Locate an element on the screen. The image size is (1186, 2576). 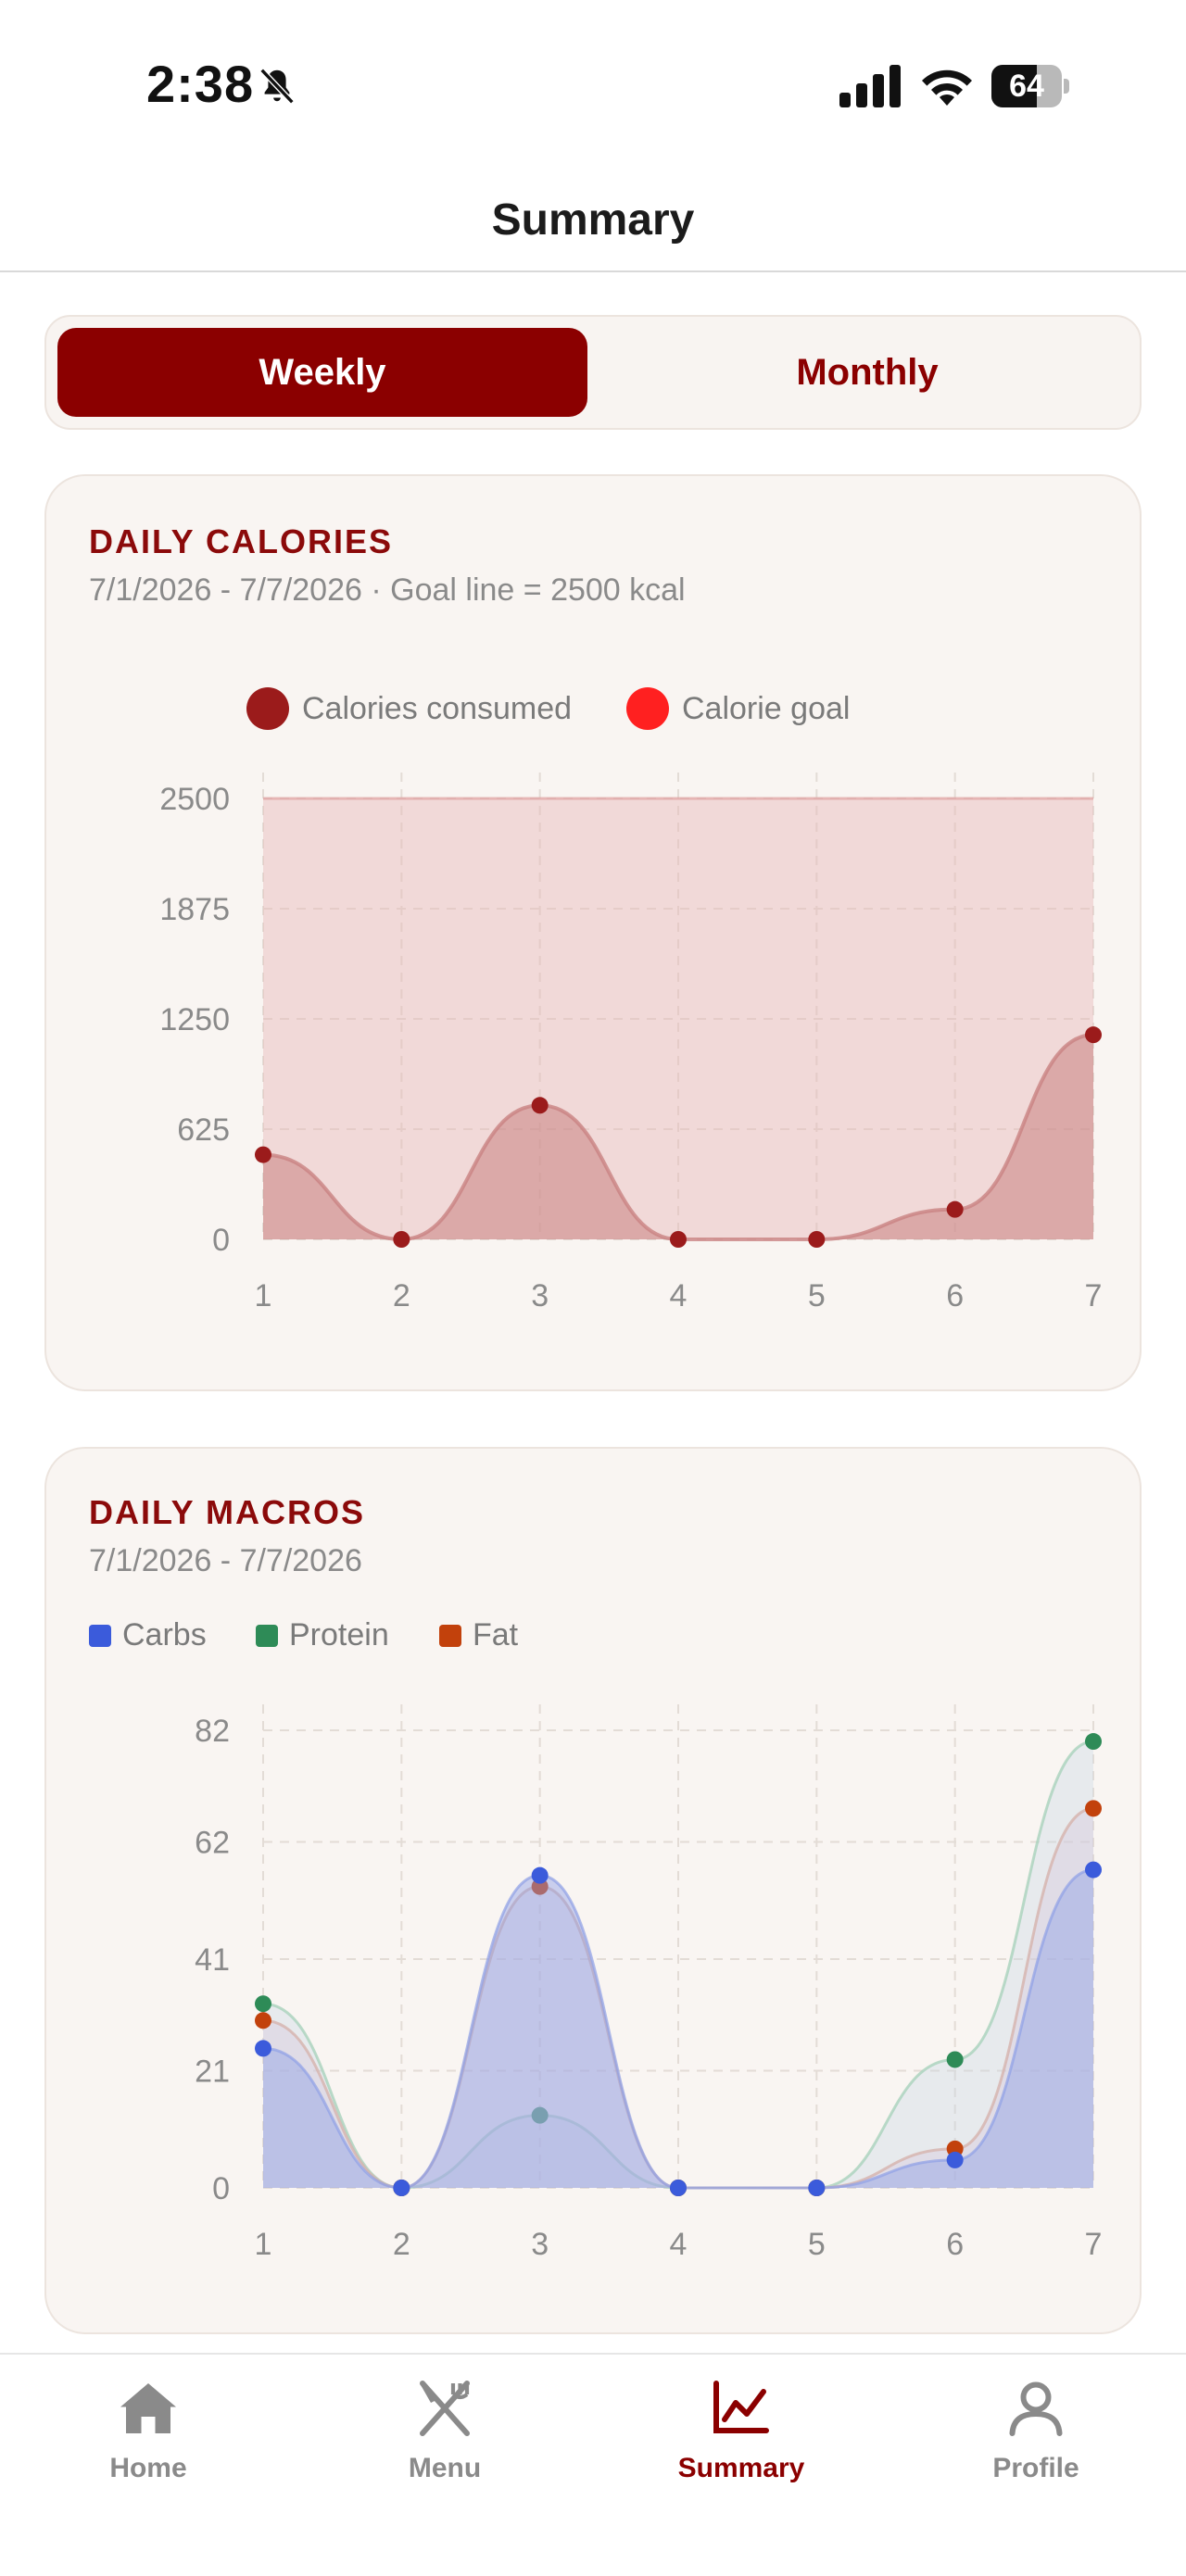
home-icon is located at coordinates (148, 2408).